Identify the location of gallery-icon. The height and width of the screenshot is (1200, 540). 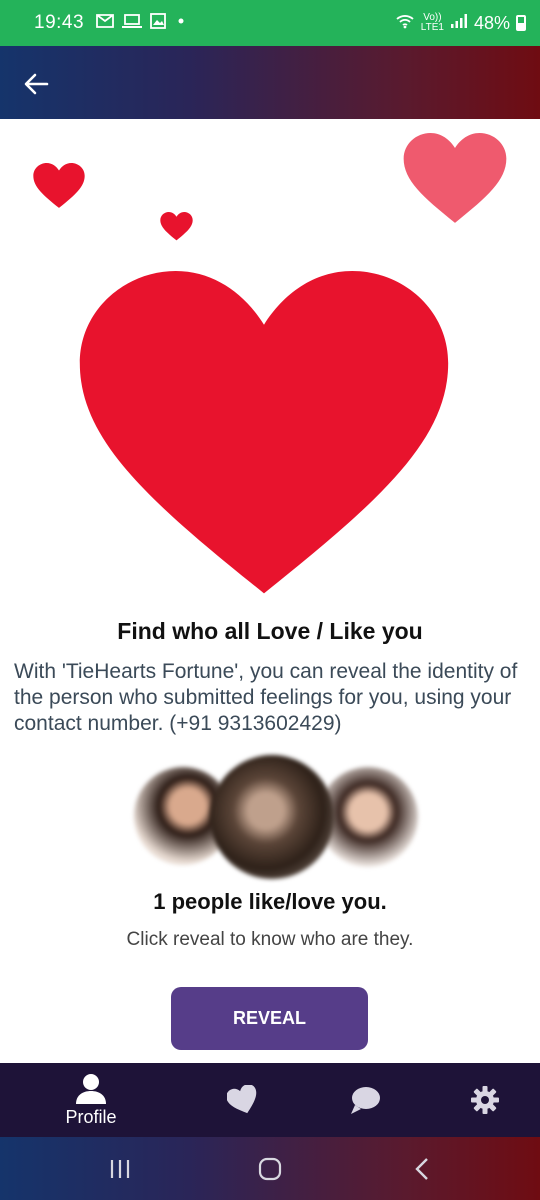
(158, 23).